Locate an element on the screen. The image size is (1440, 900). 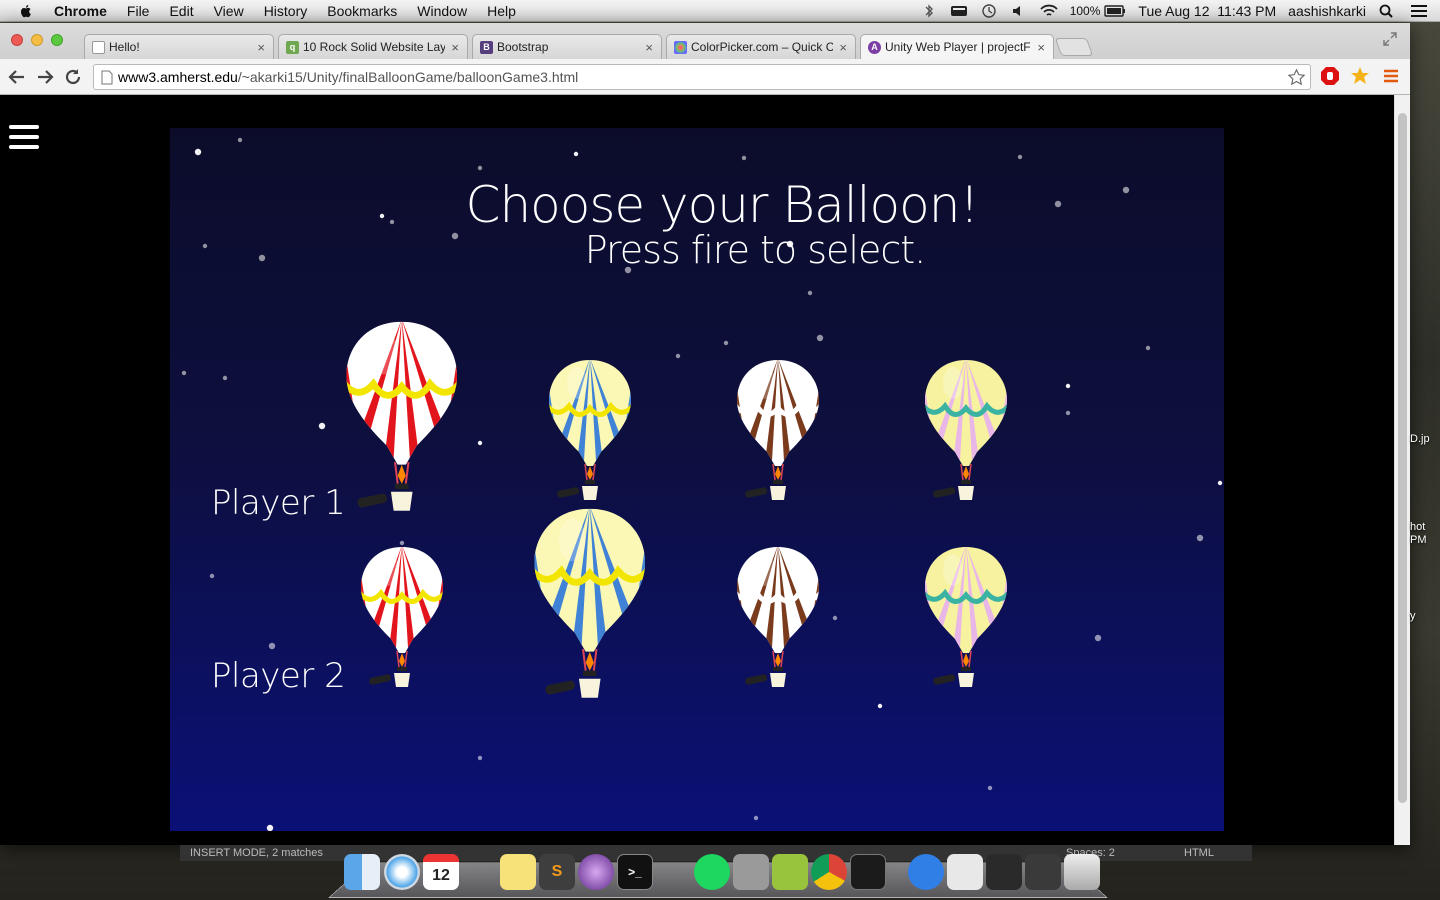
chrome-menu-icon is located at coordinates (1391, 76).